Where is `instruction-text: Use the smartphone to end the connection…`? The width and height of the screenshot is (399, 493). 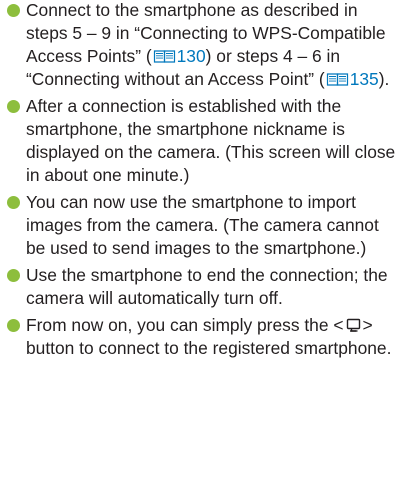
instruction-text: Use the smartphone to end the connection… is located at coordinates (207, 286).